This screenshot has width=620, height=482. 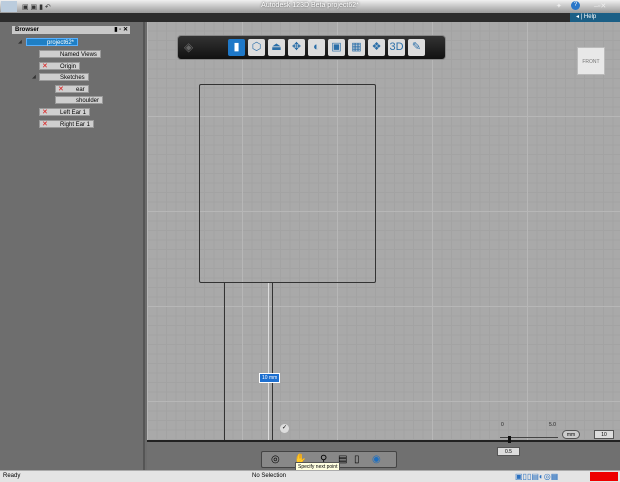 What do you see at coordinates (12, 476) in the screenshot?
I see `status-ready: Ready` at bounding box center [12, 476].